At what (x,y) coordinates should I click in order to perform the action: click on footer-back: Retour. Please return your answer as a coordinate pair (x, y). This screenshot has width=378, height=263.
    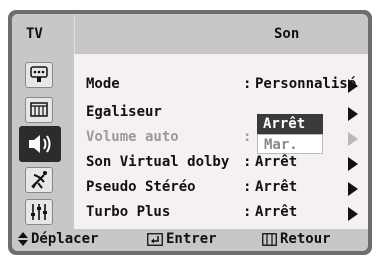
    Looking at the image, I should click on (296, 239).